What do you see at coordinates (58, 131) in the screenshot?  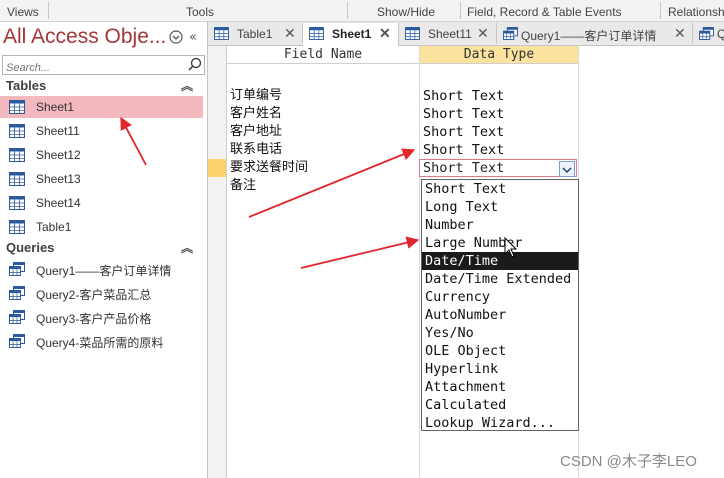 I see `nav-item-label: Sheet11` at bounding box center [58, 131].